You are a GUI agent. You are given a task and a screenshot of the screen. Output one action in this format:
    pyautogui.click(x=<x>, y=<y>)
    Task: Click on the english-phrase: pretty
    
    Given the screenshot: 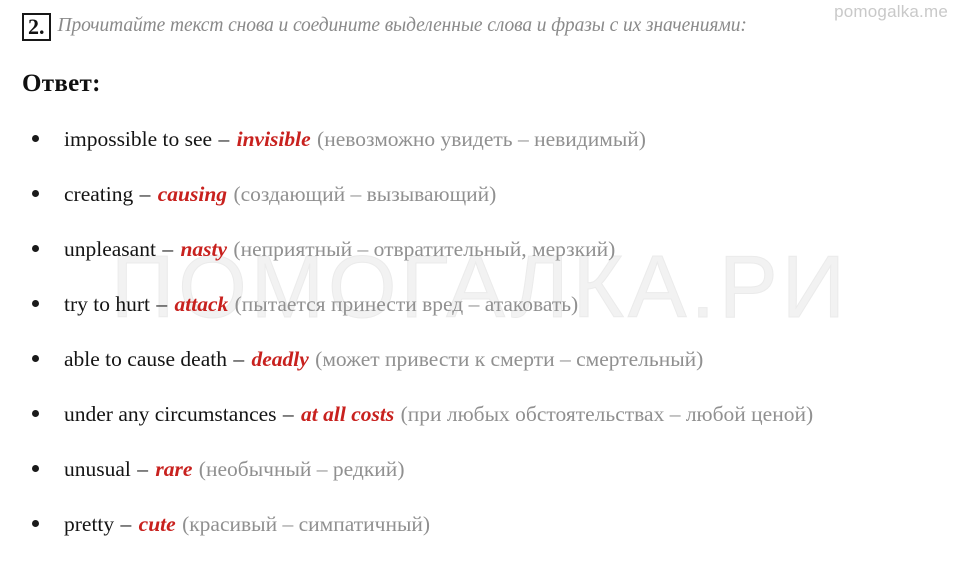 What is the action you would take?
    pyautogui.click(x=89, y=524)
    